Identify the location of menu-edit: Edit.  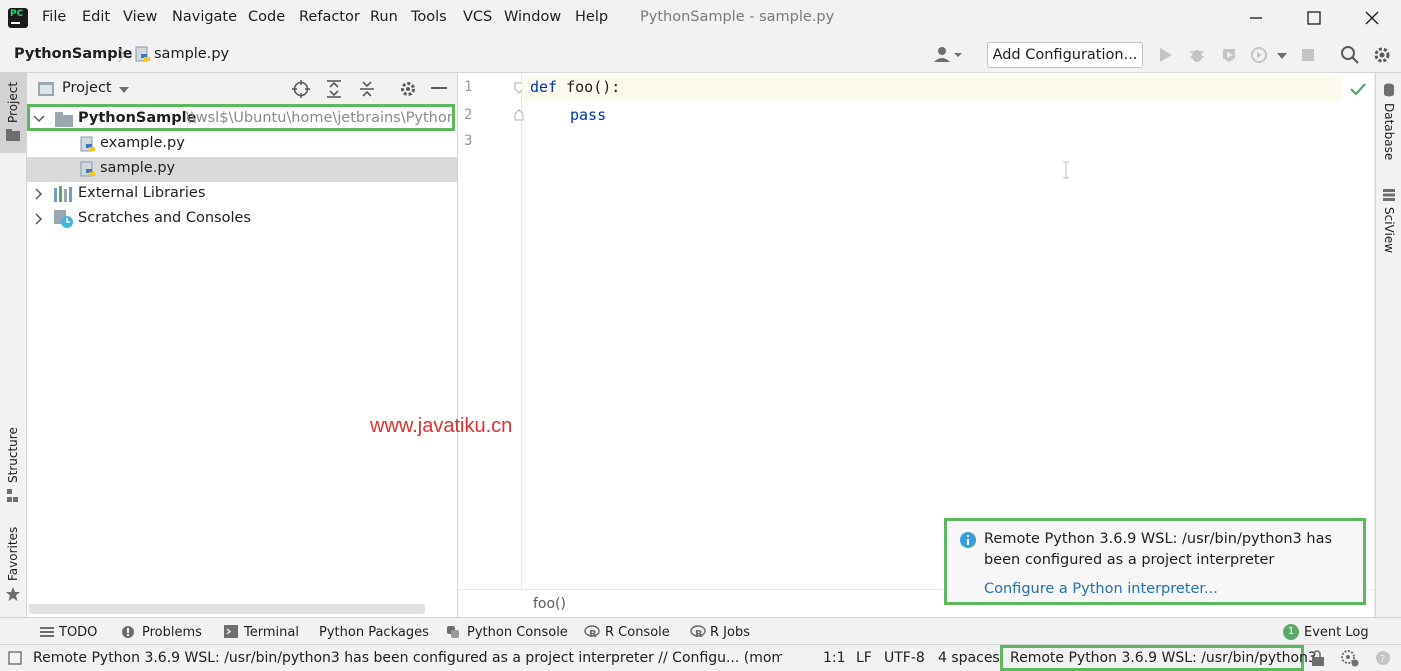
(96, 17).